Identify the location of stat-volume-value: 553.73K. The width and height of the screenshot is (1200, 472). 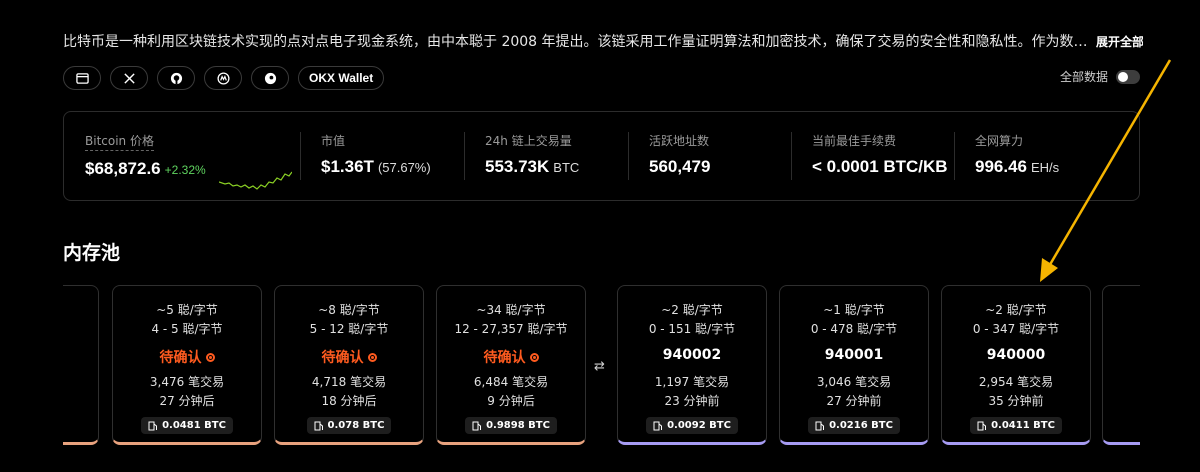
(517, 166).